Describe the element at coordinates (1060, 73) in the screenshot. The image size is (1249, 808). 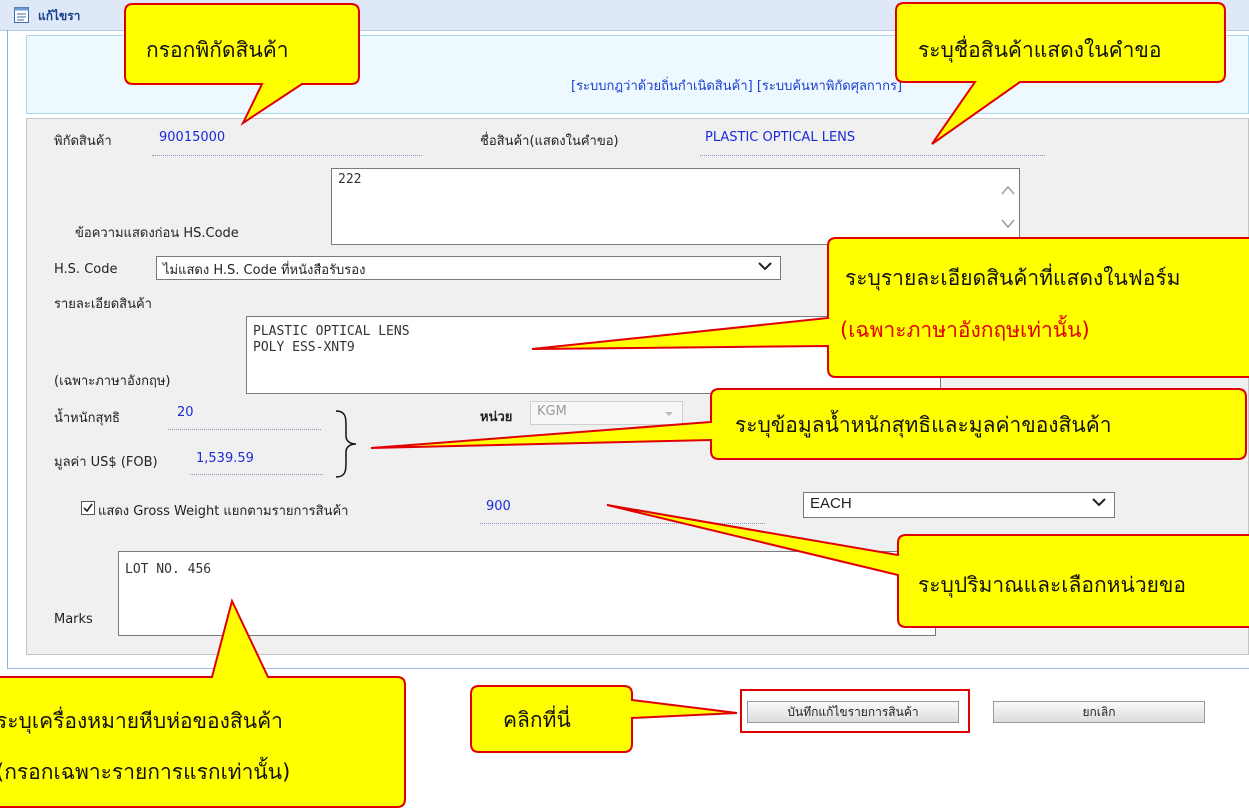
I see `callout-product-name` at that location.